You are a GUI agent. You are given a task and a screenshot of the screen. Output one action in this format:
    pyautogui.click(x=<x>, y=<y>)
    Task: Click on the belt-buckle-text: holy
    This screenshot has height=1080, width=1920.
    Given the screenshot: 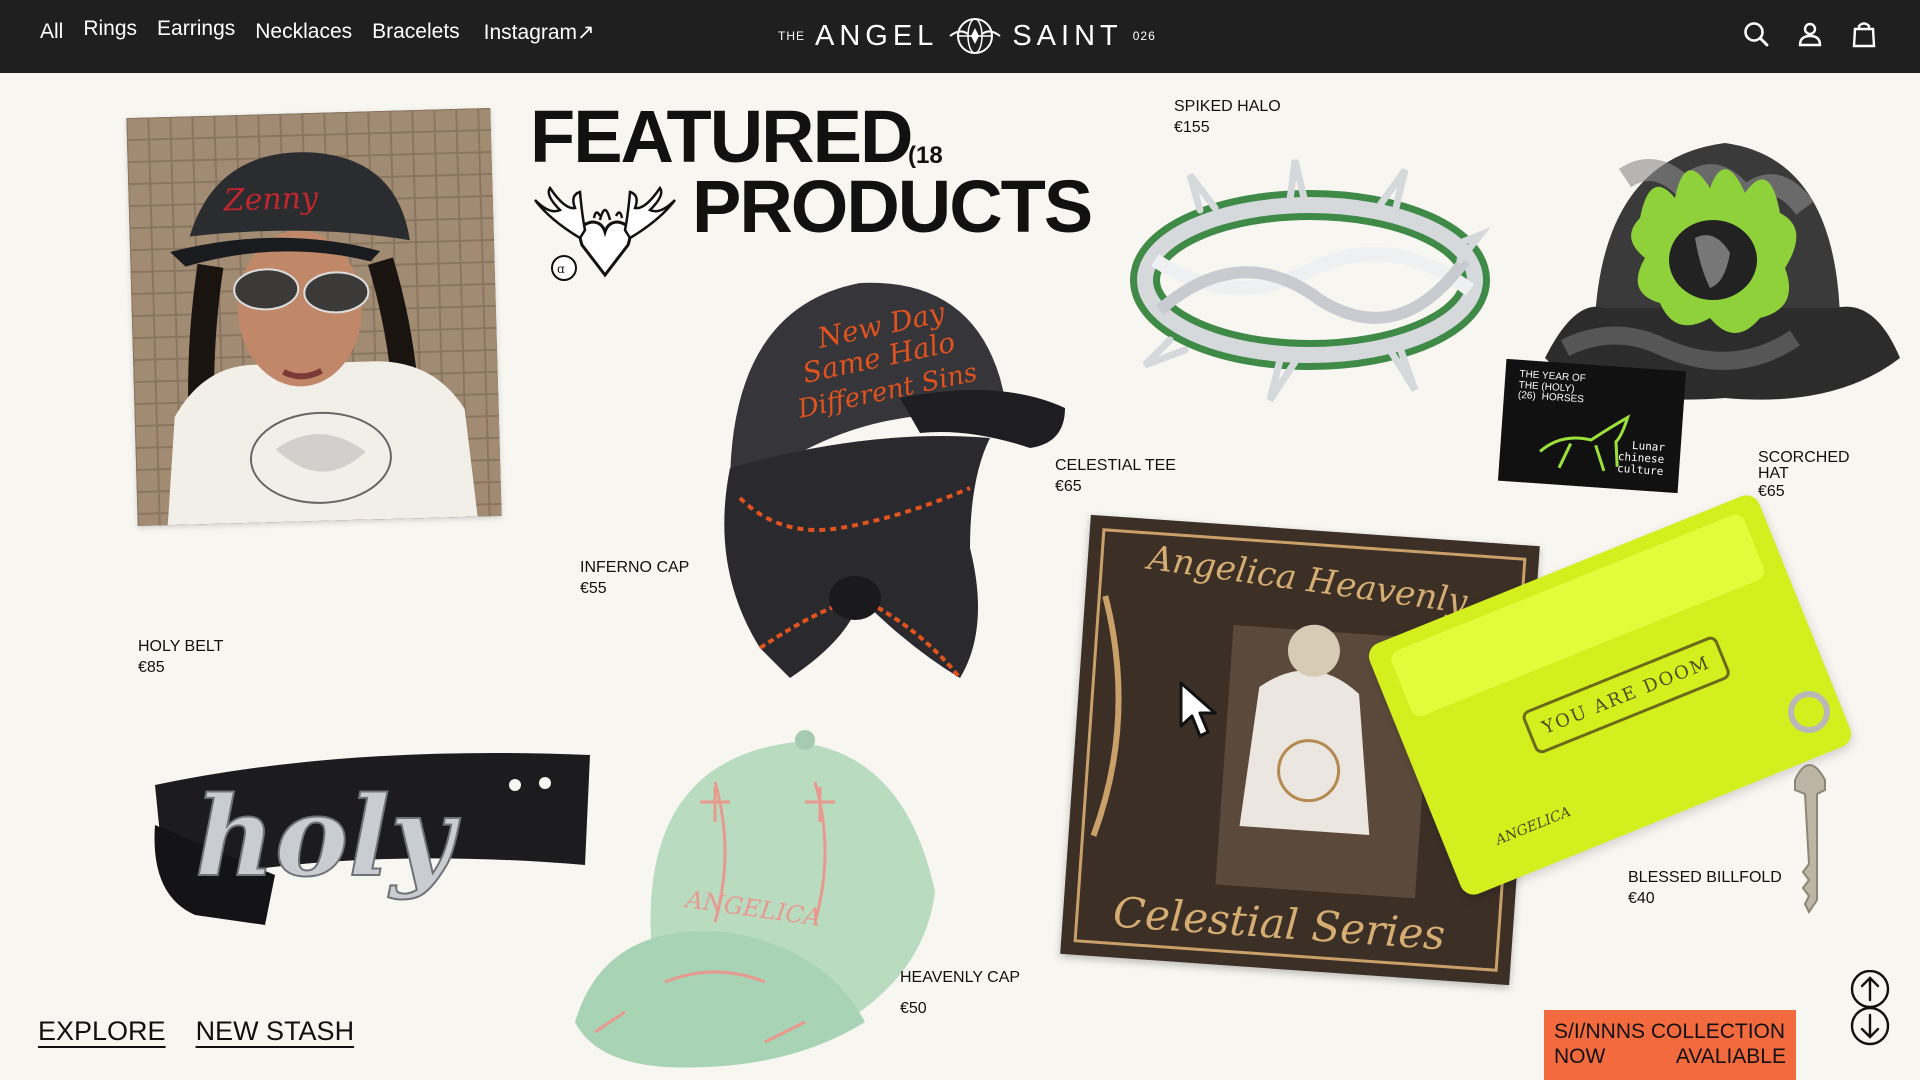 What is the action you would take?
    pyautogui.click(x=328, y=836)
    